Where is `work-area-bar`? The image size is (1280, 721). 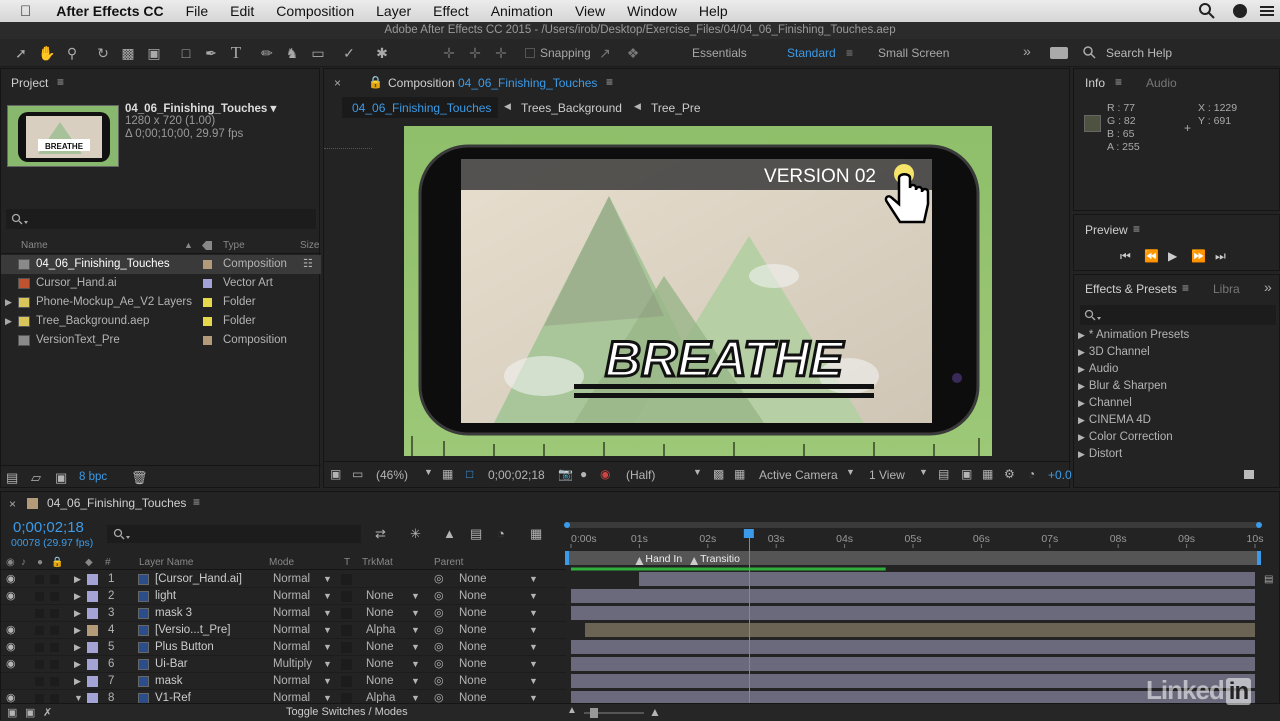
work-area-bar is located at coordinates (913, 525).